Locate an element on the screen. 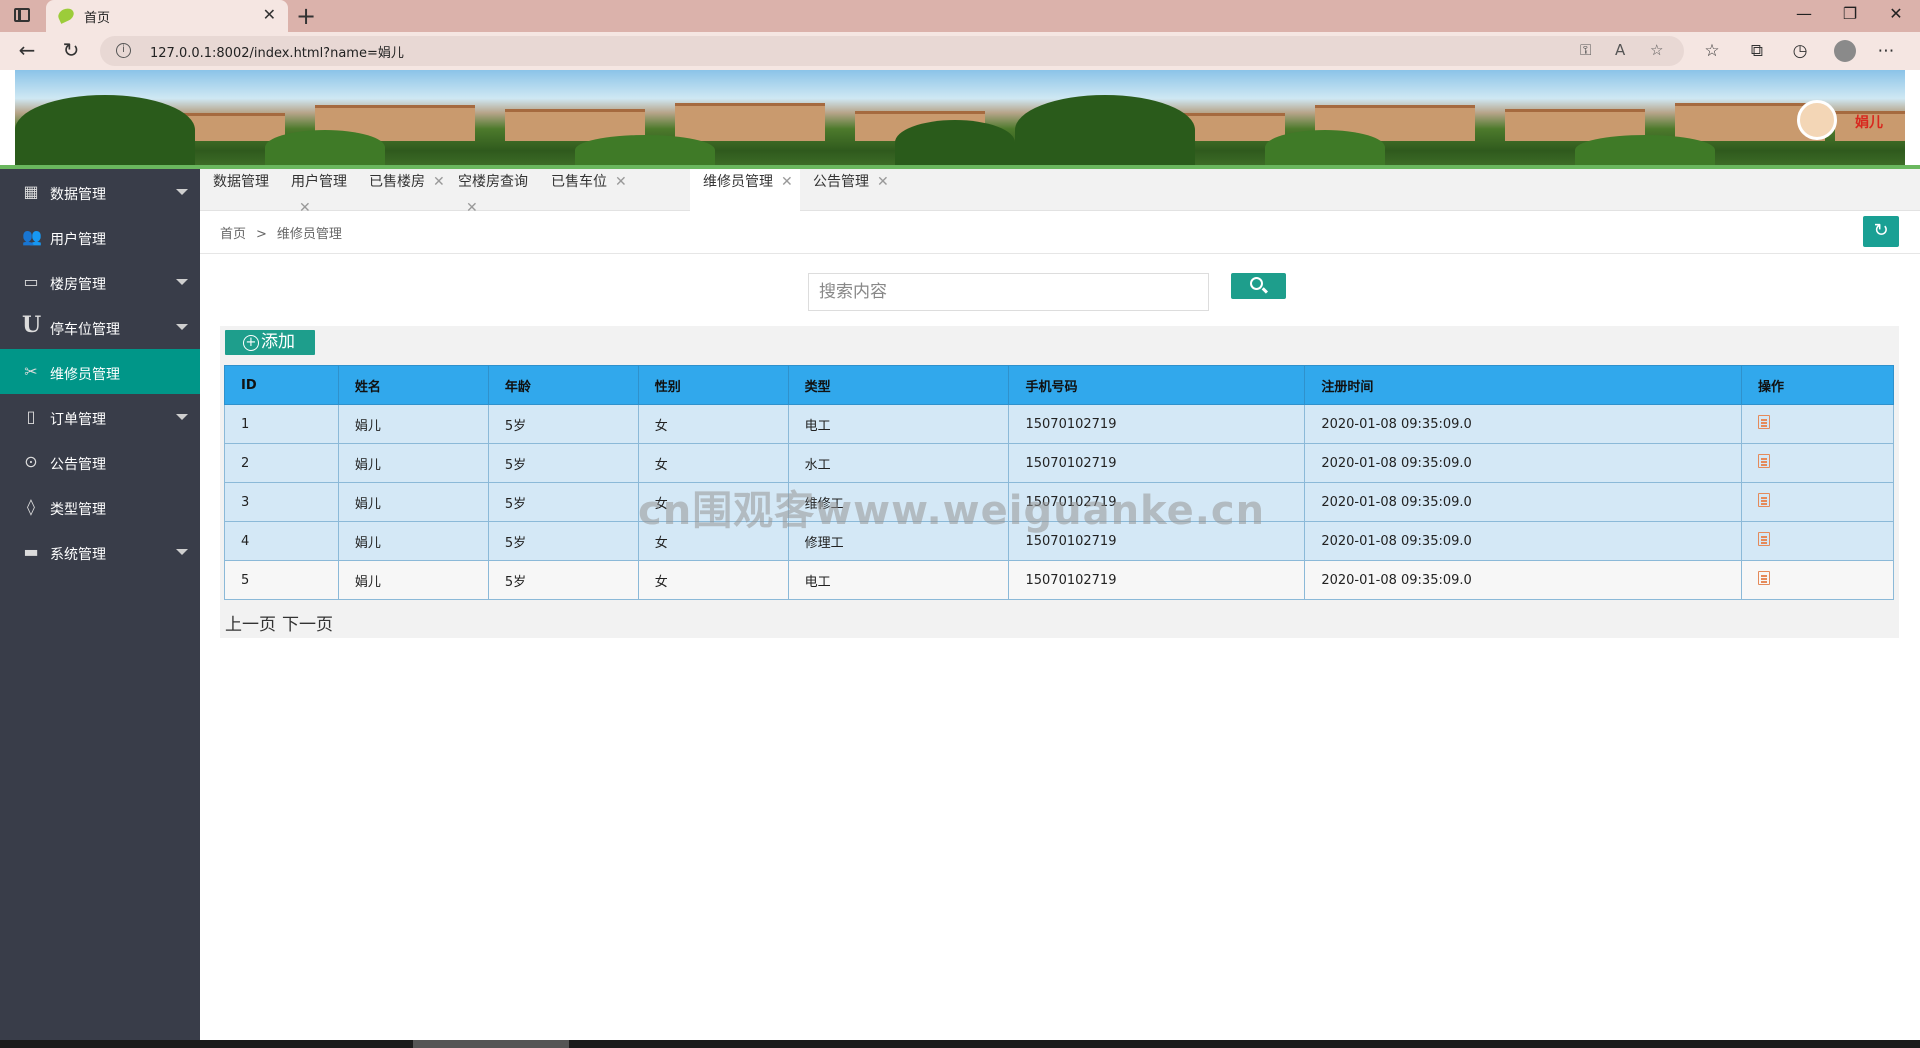 The image size is (1920, 1048). add-favorite-icon: ☆ is located at coordinates (1656, 50).